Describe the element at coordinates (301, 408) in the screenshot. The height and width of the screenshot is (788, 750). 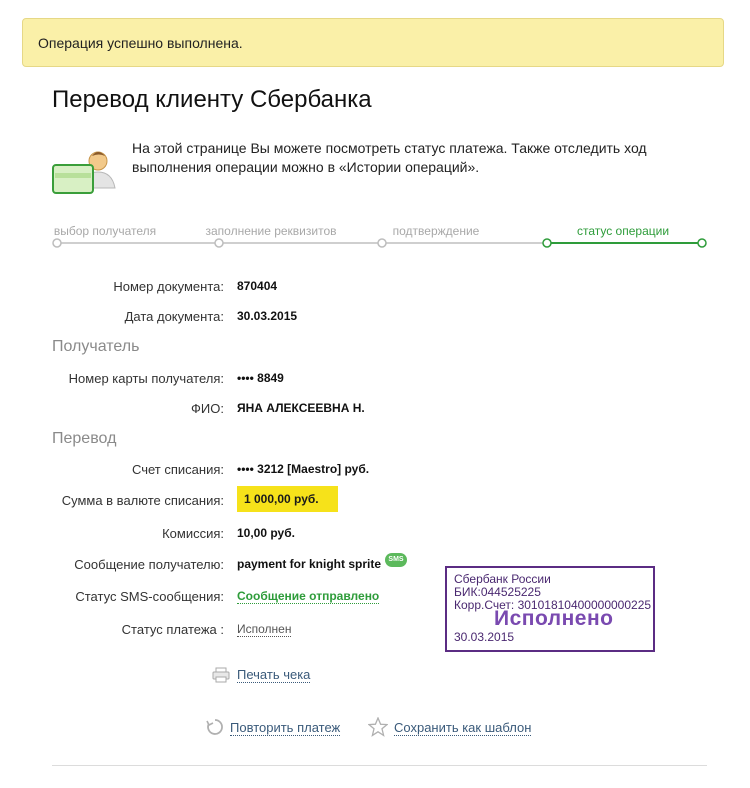
I see `fio-value: ЯНА АЛЕКСЕЕВНА Н.` at that location.